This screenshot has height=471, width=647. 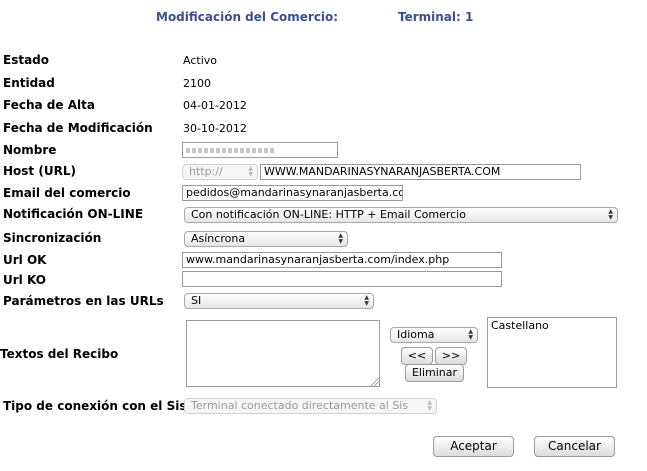 What do you see at coordinates (552, 352) in the screenshot?
I see `language-list: Castellano` at bounding box center [552, 352].